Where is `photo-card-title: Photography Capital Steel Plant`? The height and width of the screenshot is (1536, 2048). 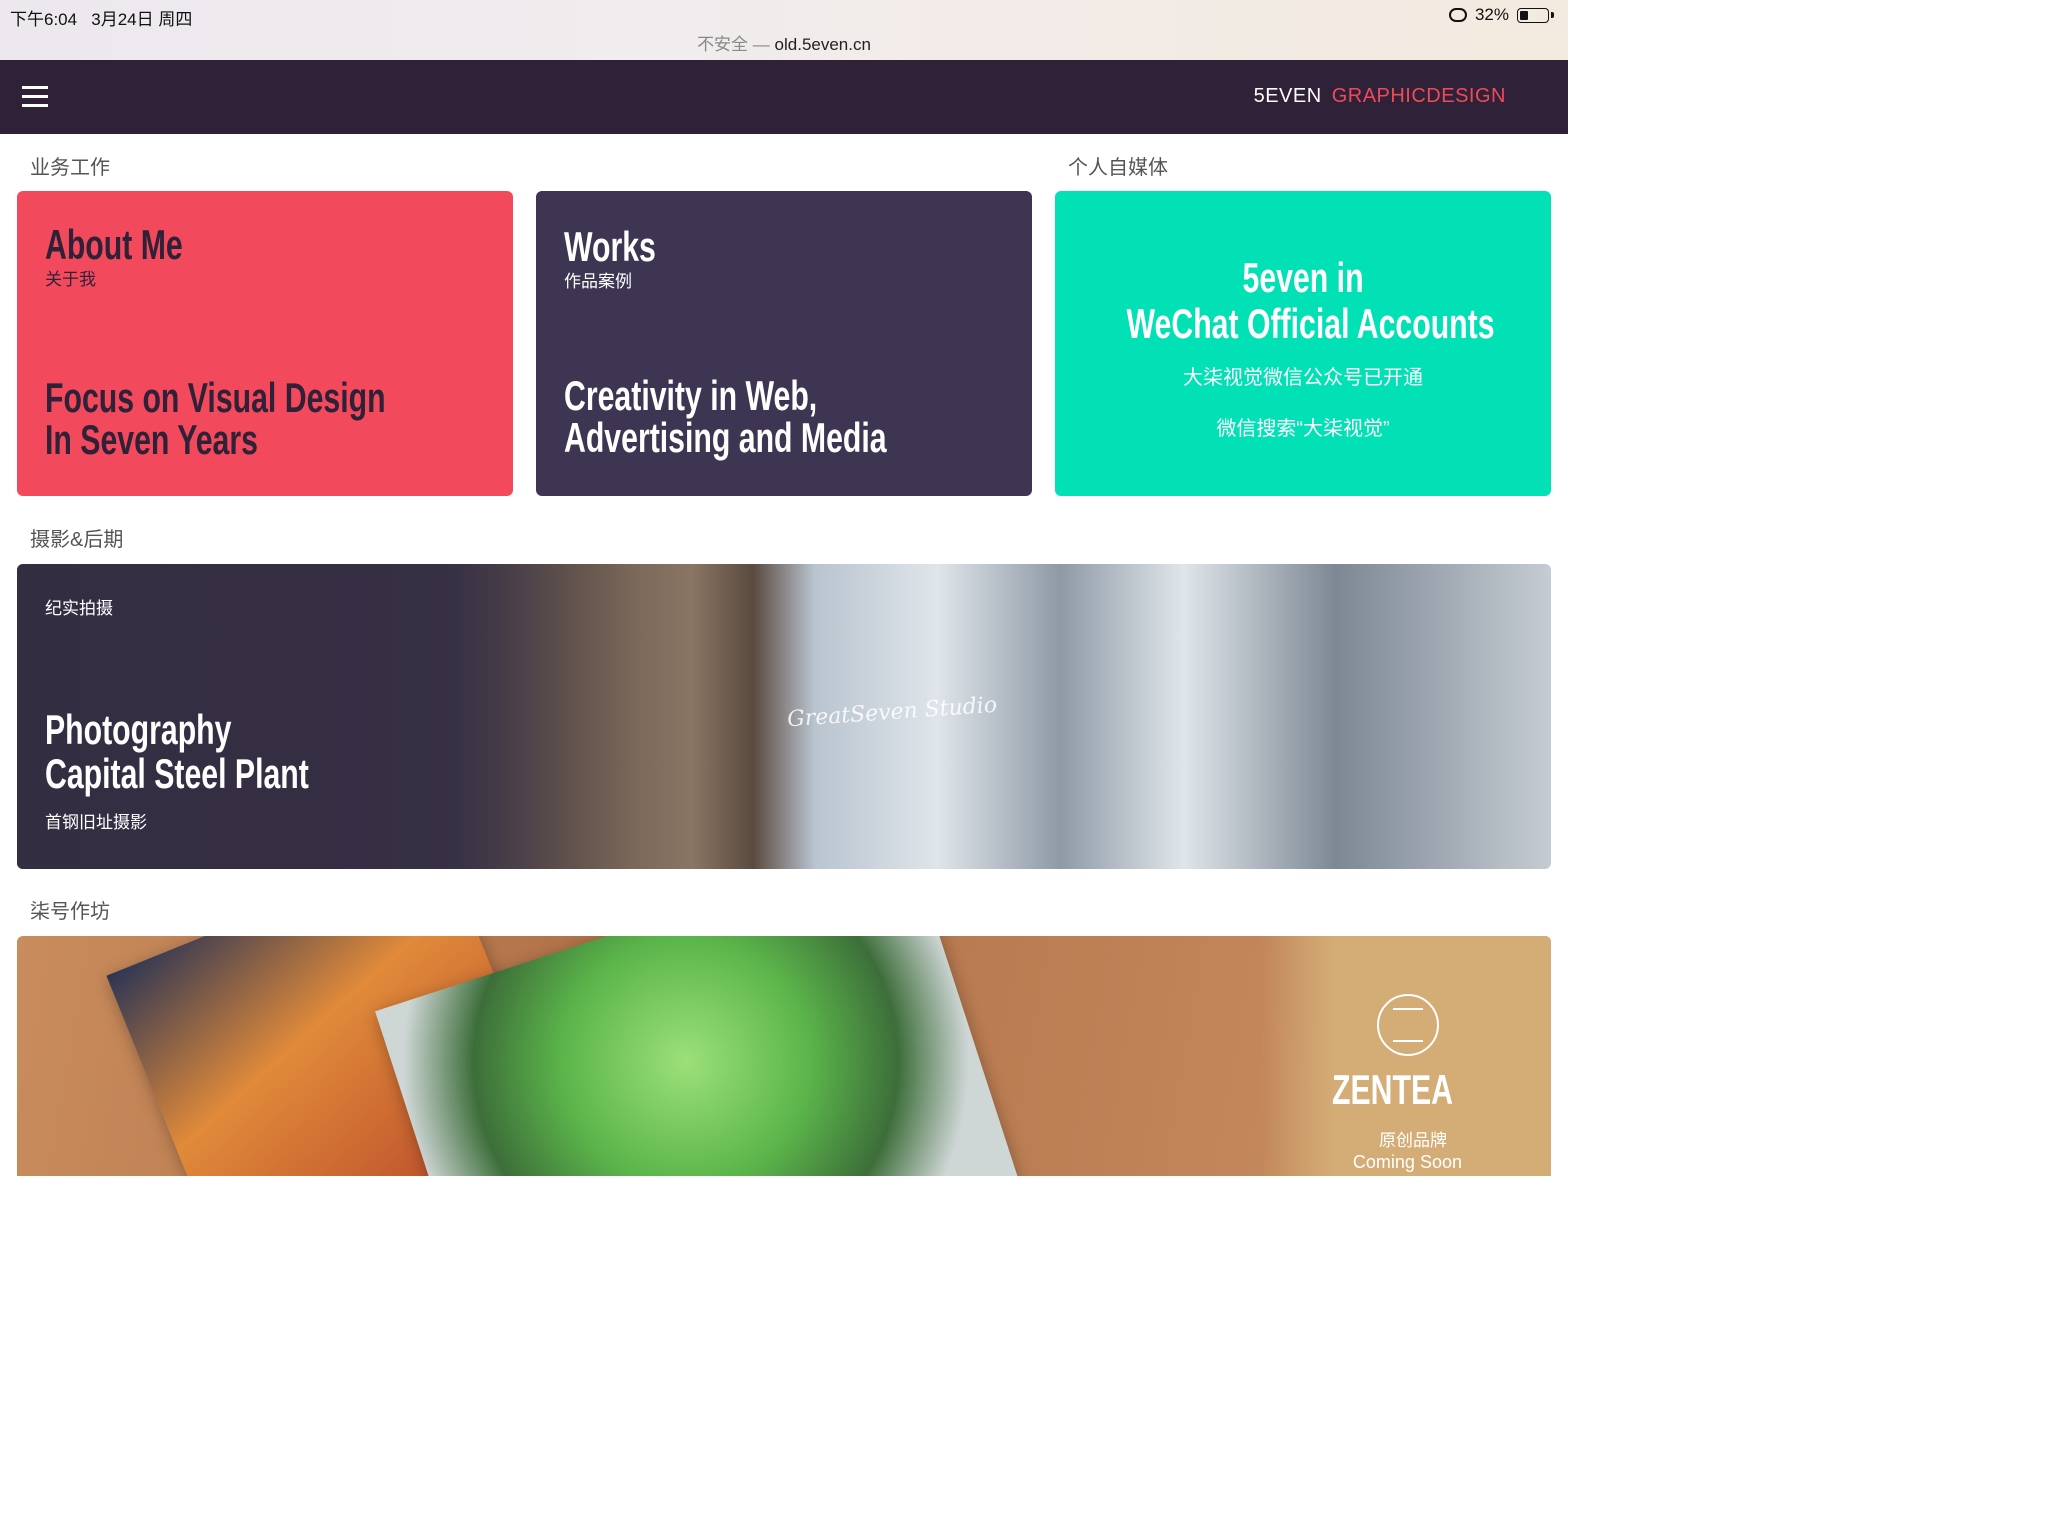 photo-card-title: Photography Capital Steel Plant is located at coordinates (177, 752).